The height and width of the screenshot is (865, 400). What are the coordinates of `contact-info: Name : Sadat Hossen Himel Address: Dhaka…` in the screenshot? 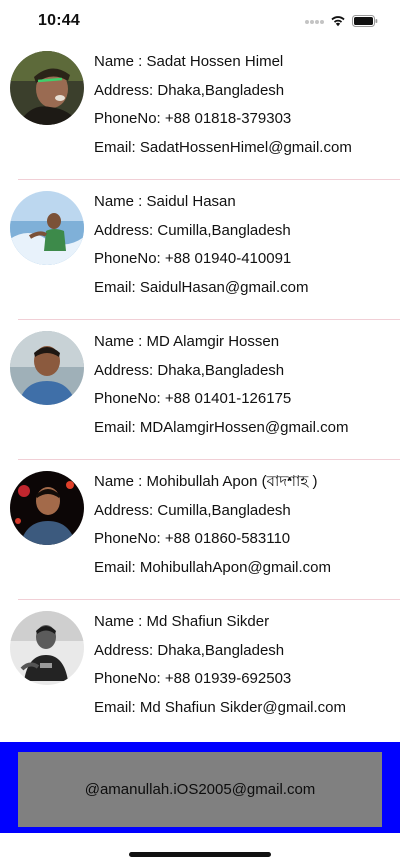 It's located at (244, 109).